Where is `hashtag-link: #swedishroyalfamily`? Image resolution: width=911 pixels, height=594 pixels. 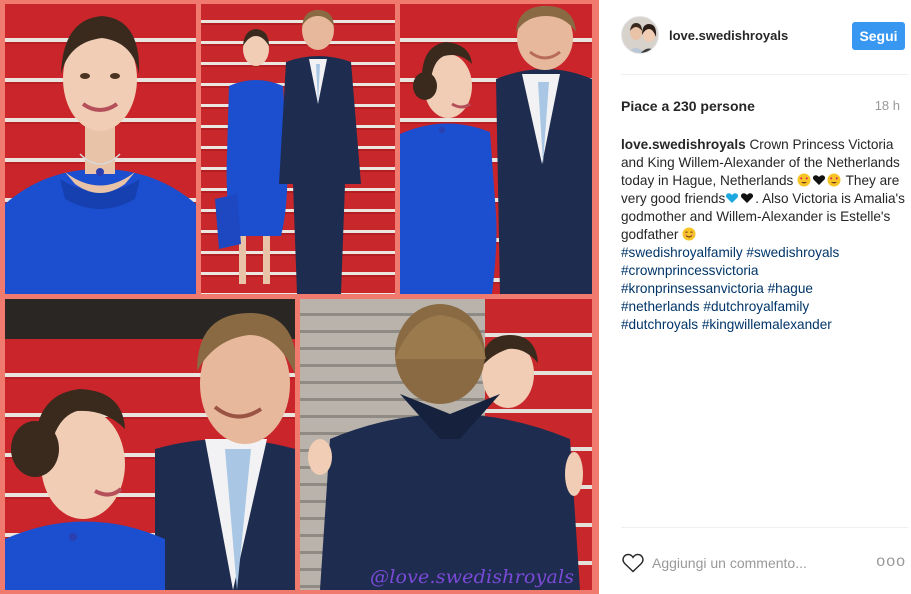 hashtag-link: #swedishroyalfamily is located at coordinates (682, 252).